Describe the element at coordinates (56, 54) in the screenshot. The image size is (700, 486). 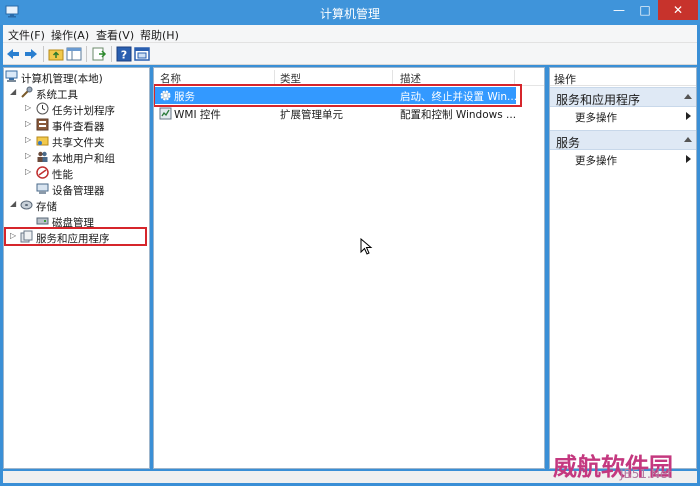
I see `up-folder-icon` at that location.